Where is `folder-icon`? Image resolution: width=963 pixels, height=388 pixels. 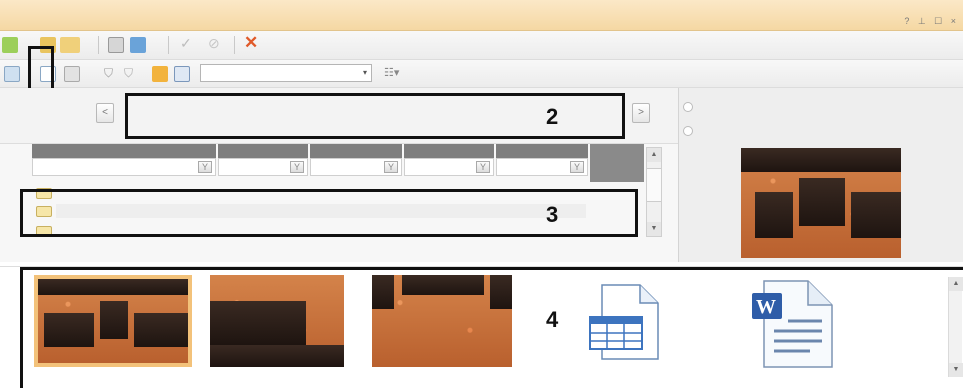
folder-icon is located at coordinates (70, 45).